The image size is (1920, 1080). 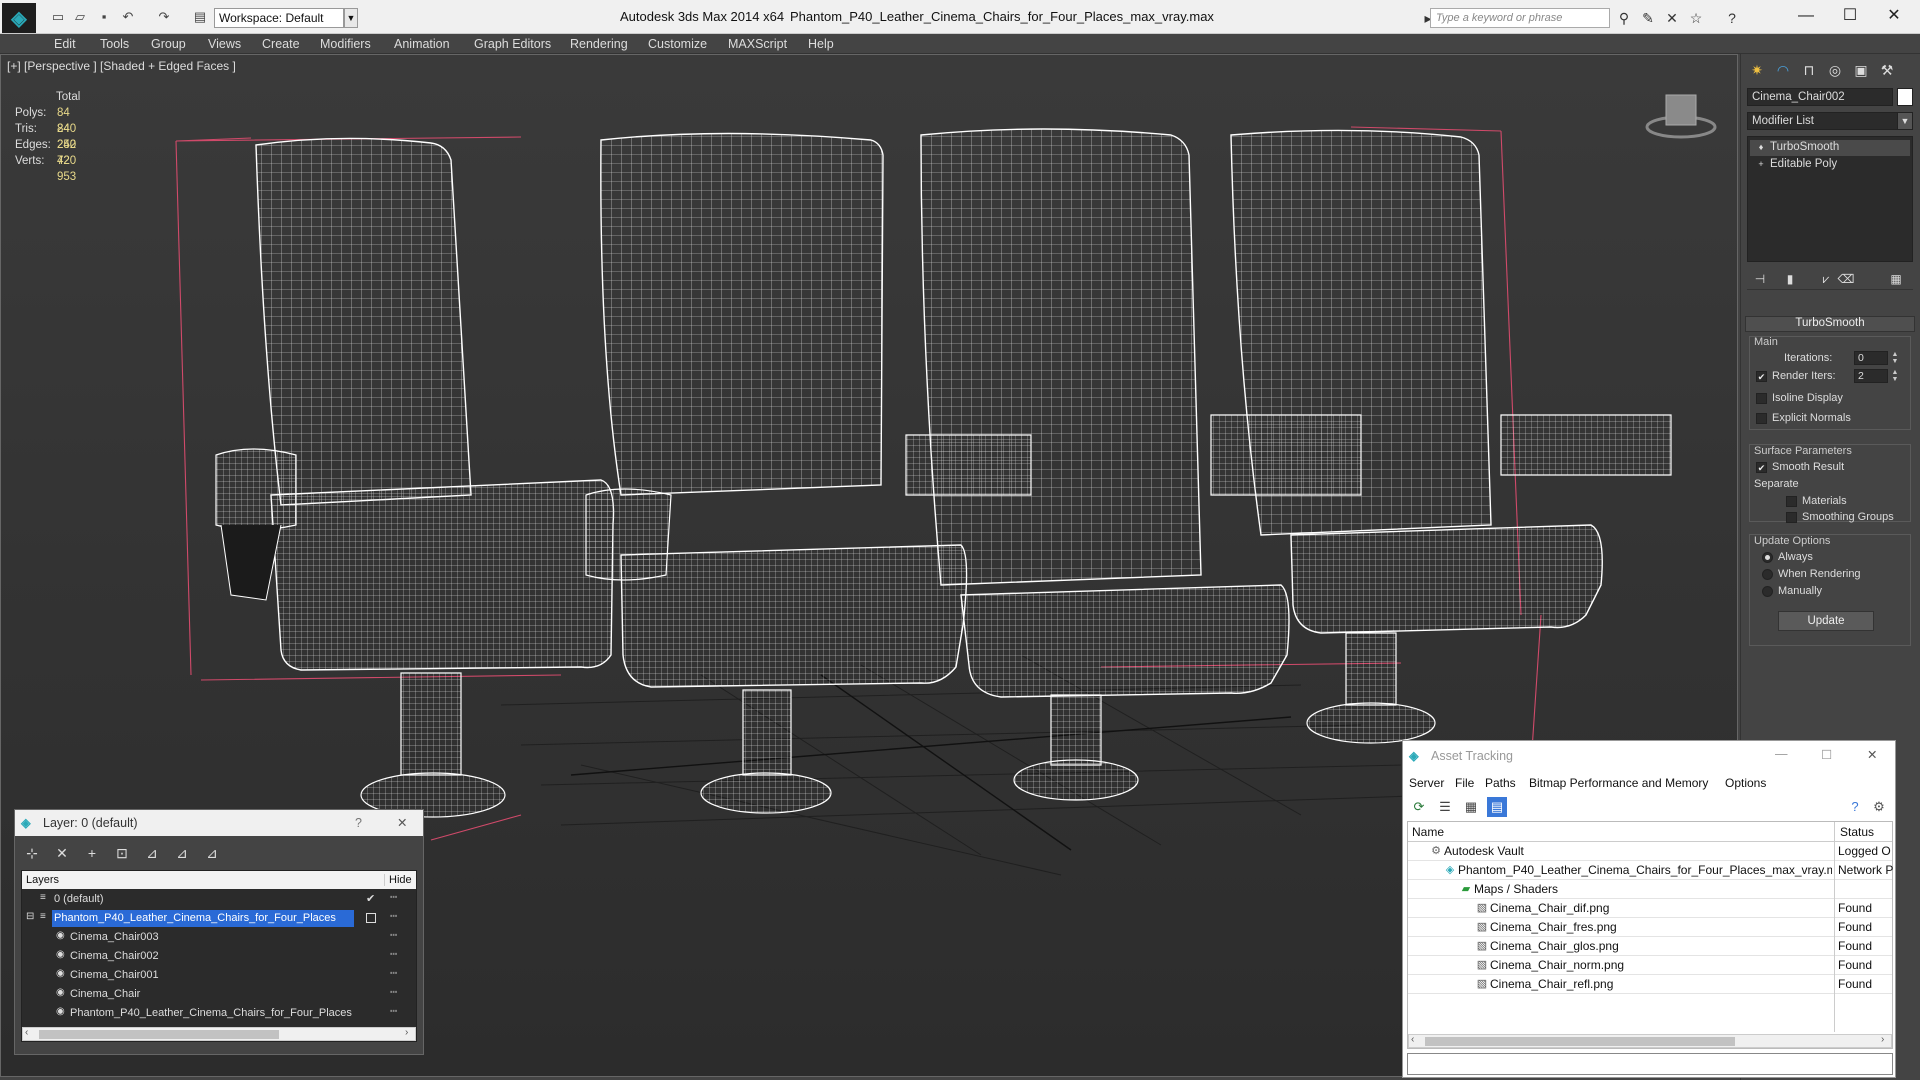 I want to click on materials-checkbox, so click(x=1791, y=501).